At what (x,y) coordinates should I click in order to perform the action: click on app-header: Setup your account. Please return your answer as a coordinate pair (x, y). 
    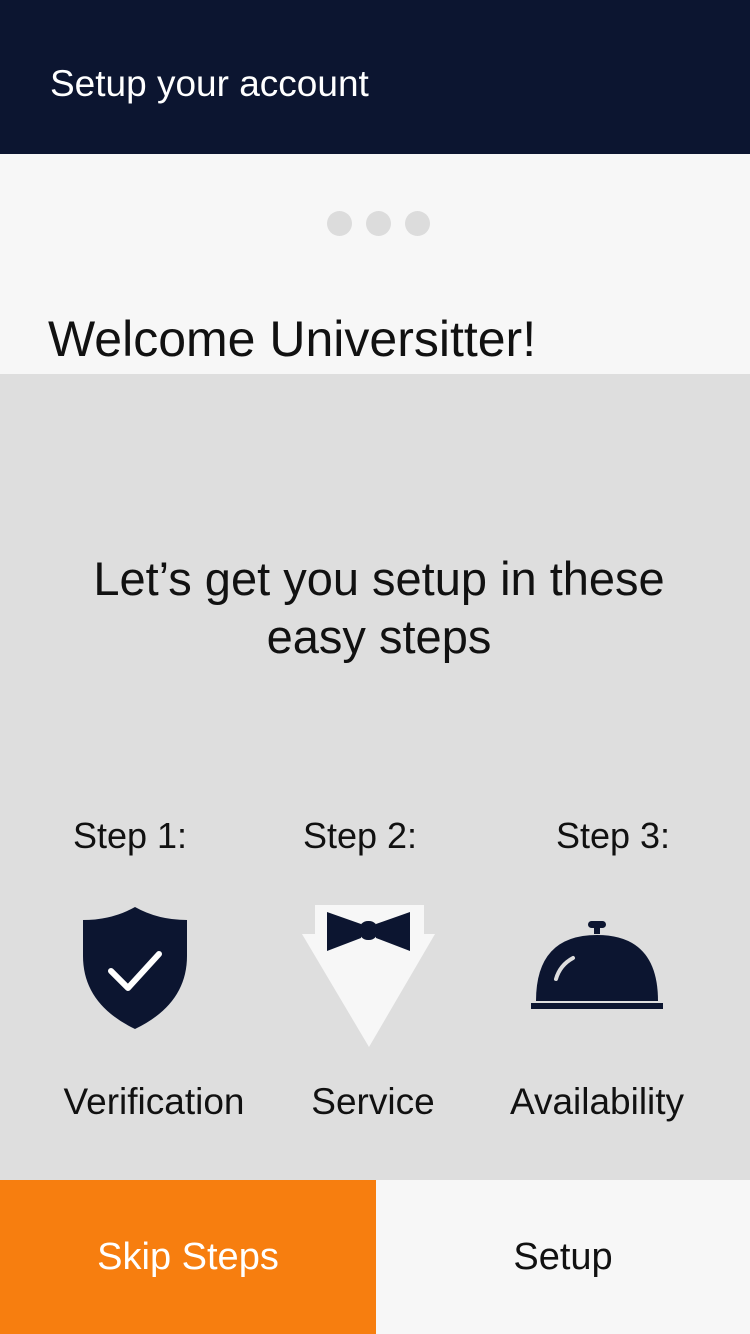
    Looking at the image, I should click on (375, 77).